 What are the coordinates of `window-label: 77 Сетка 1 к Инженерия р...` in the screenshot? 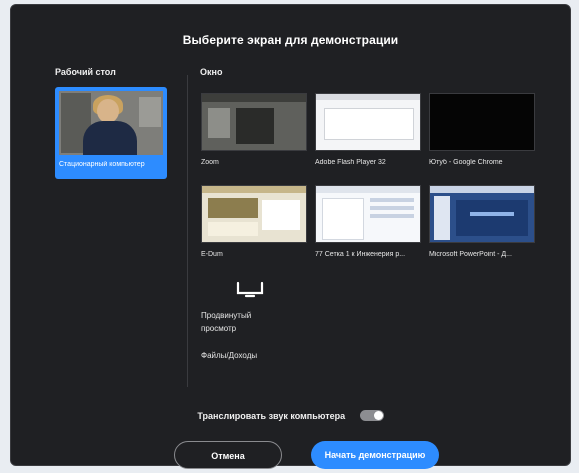 It's located at (360, 254).